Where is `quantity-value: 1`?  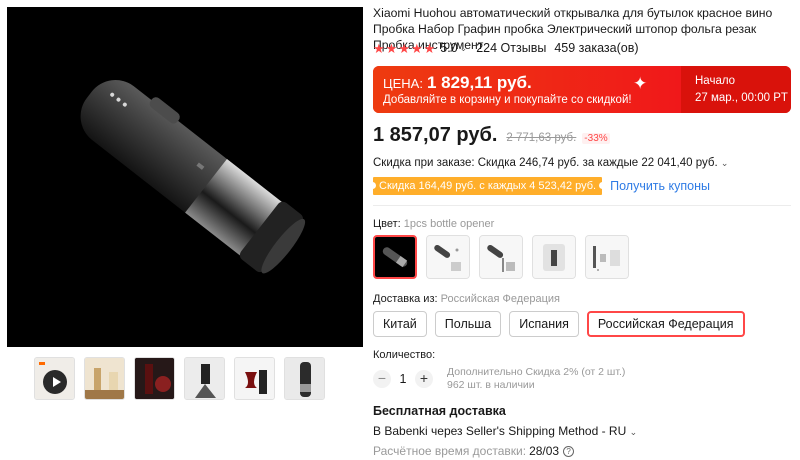
quantity-value: 1 is located at coordinates (403, 379).